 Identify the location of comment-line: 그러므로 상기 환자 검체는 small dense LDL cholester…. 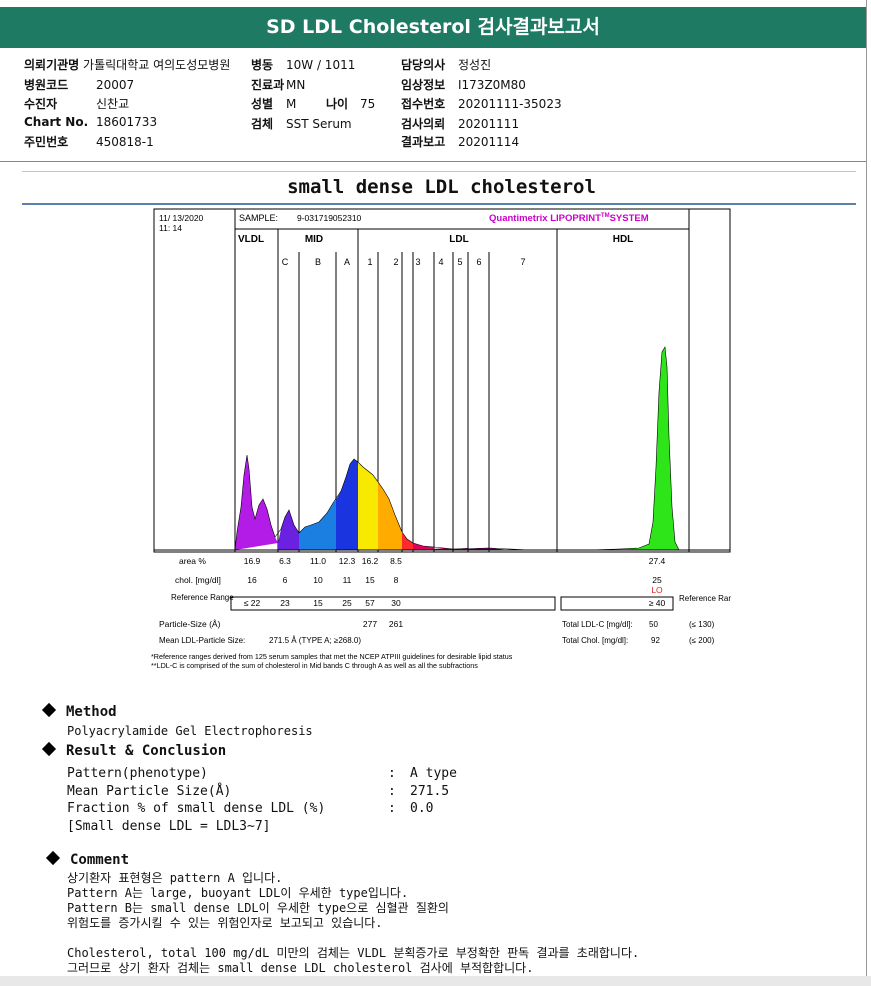
(300, 968).